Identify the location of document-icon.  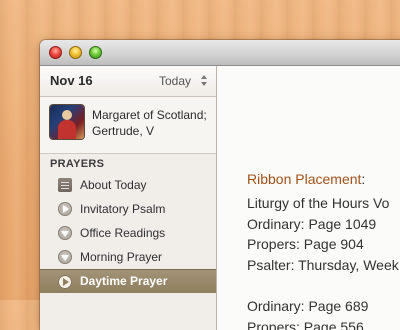
(65, 185).